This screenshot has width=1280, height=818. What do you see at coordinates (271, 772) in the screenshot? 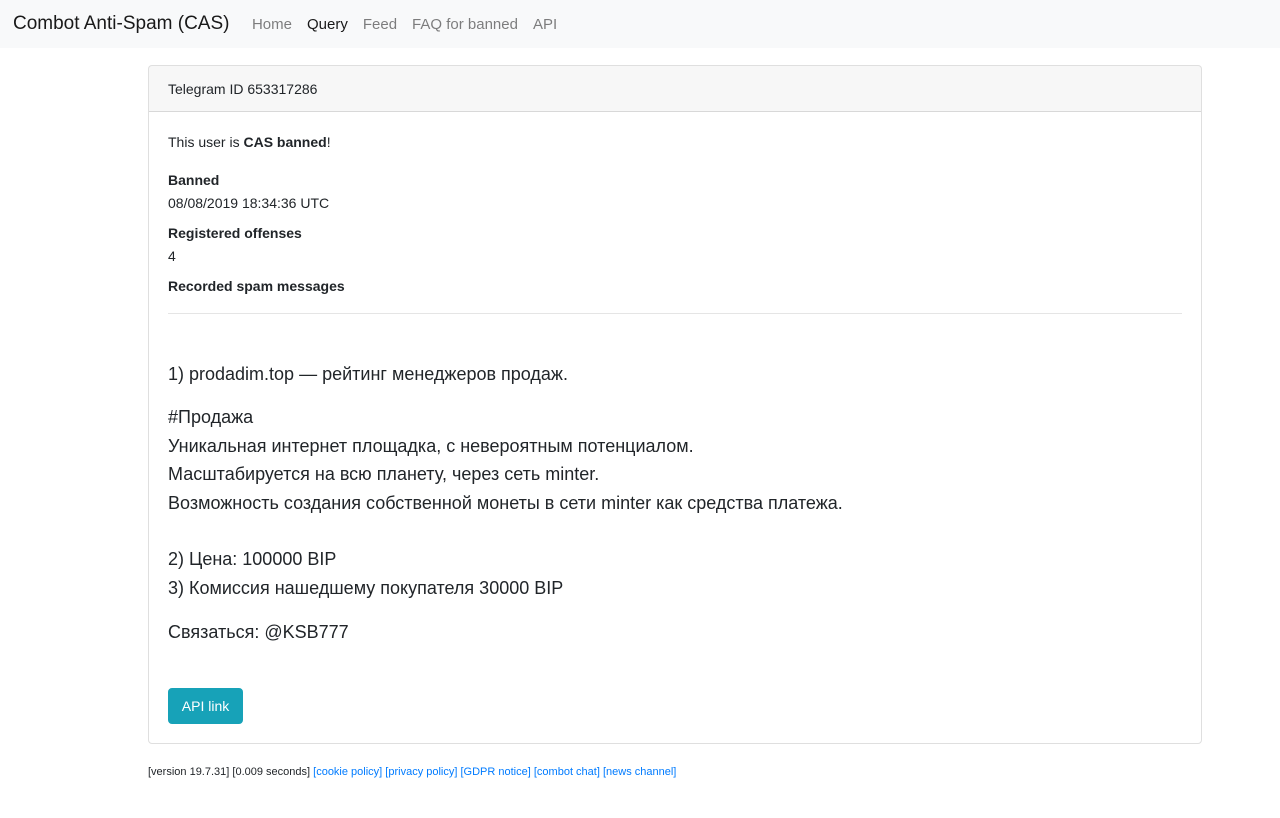
I see `timing-text: [0.009 seconds]` at bounding box center [271, 772].